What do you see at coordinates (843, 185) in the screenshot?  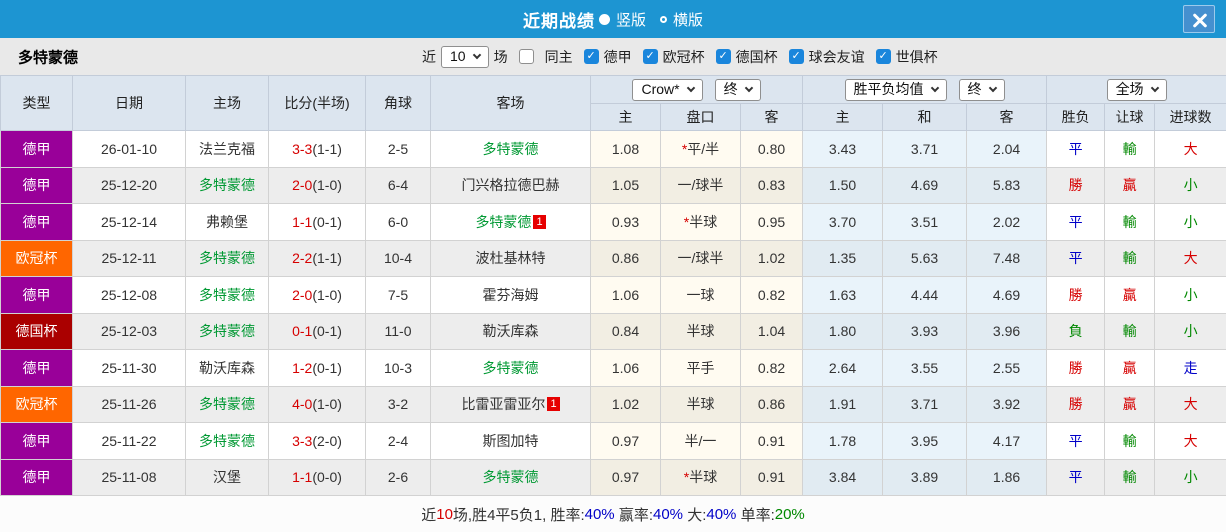 I see `avg-odds-home: 1.50` at bounding box center [843, 185].